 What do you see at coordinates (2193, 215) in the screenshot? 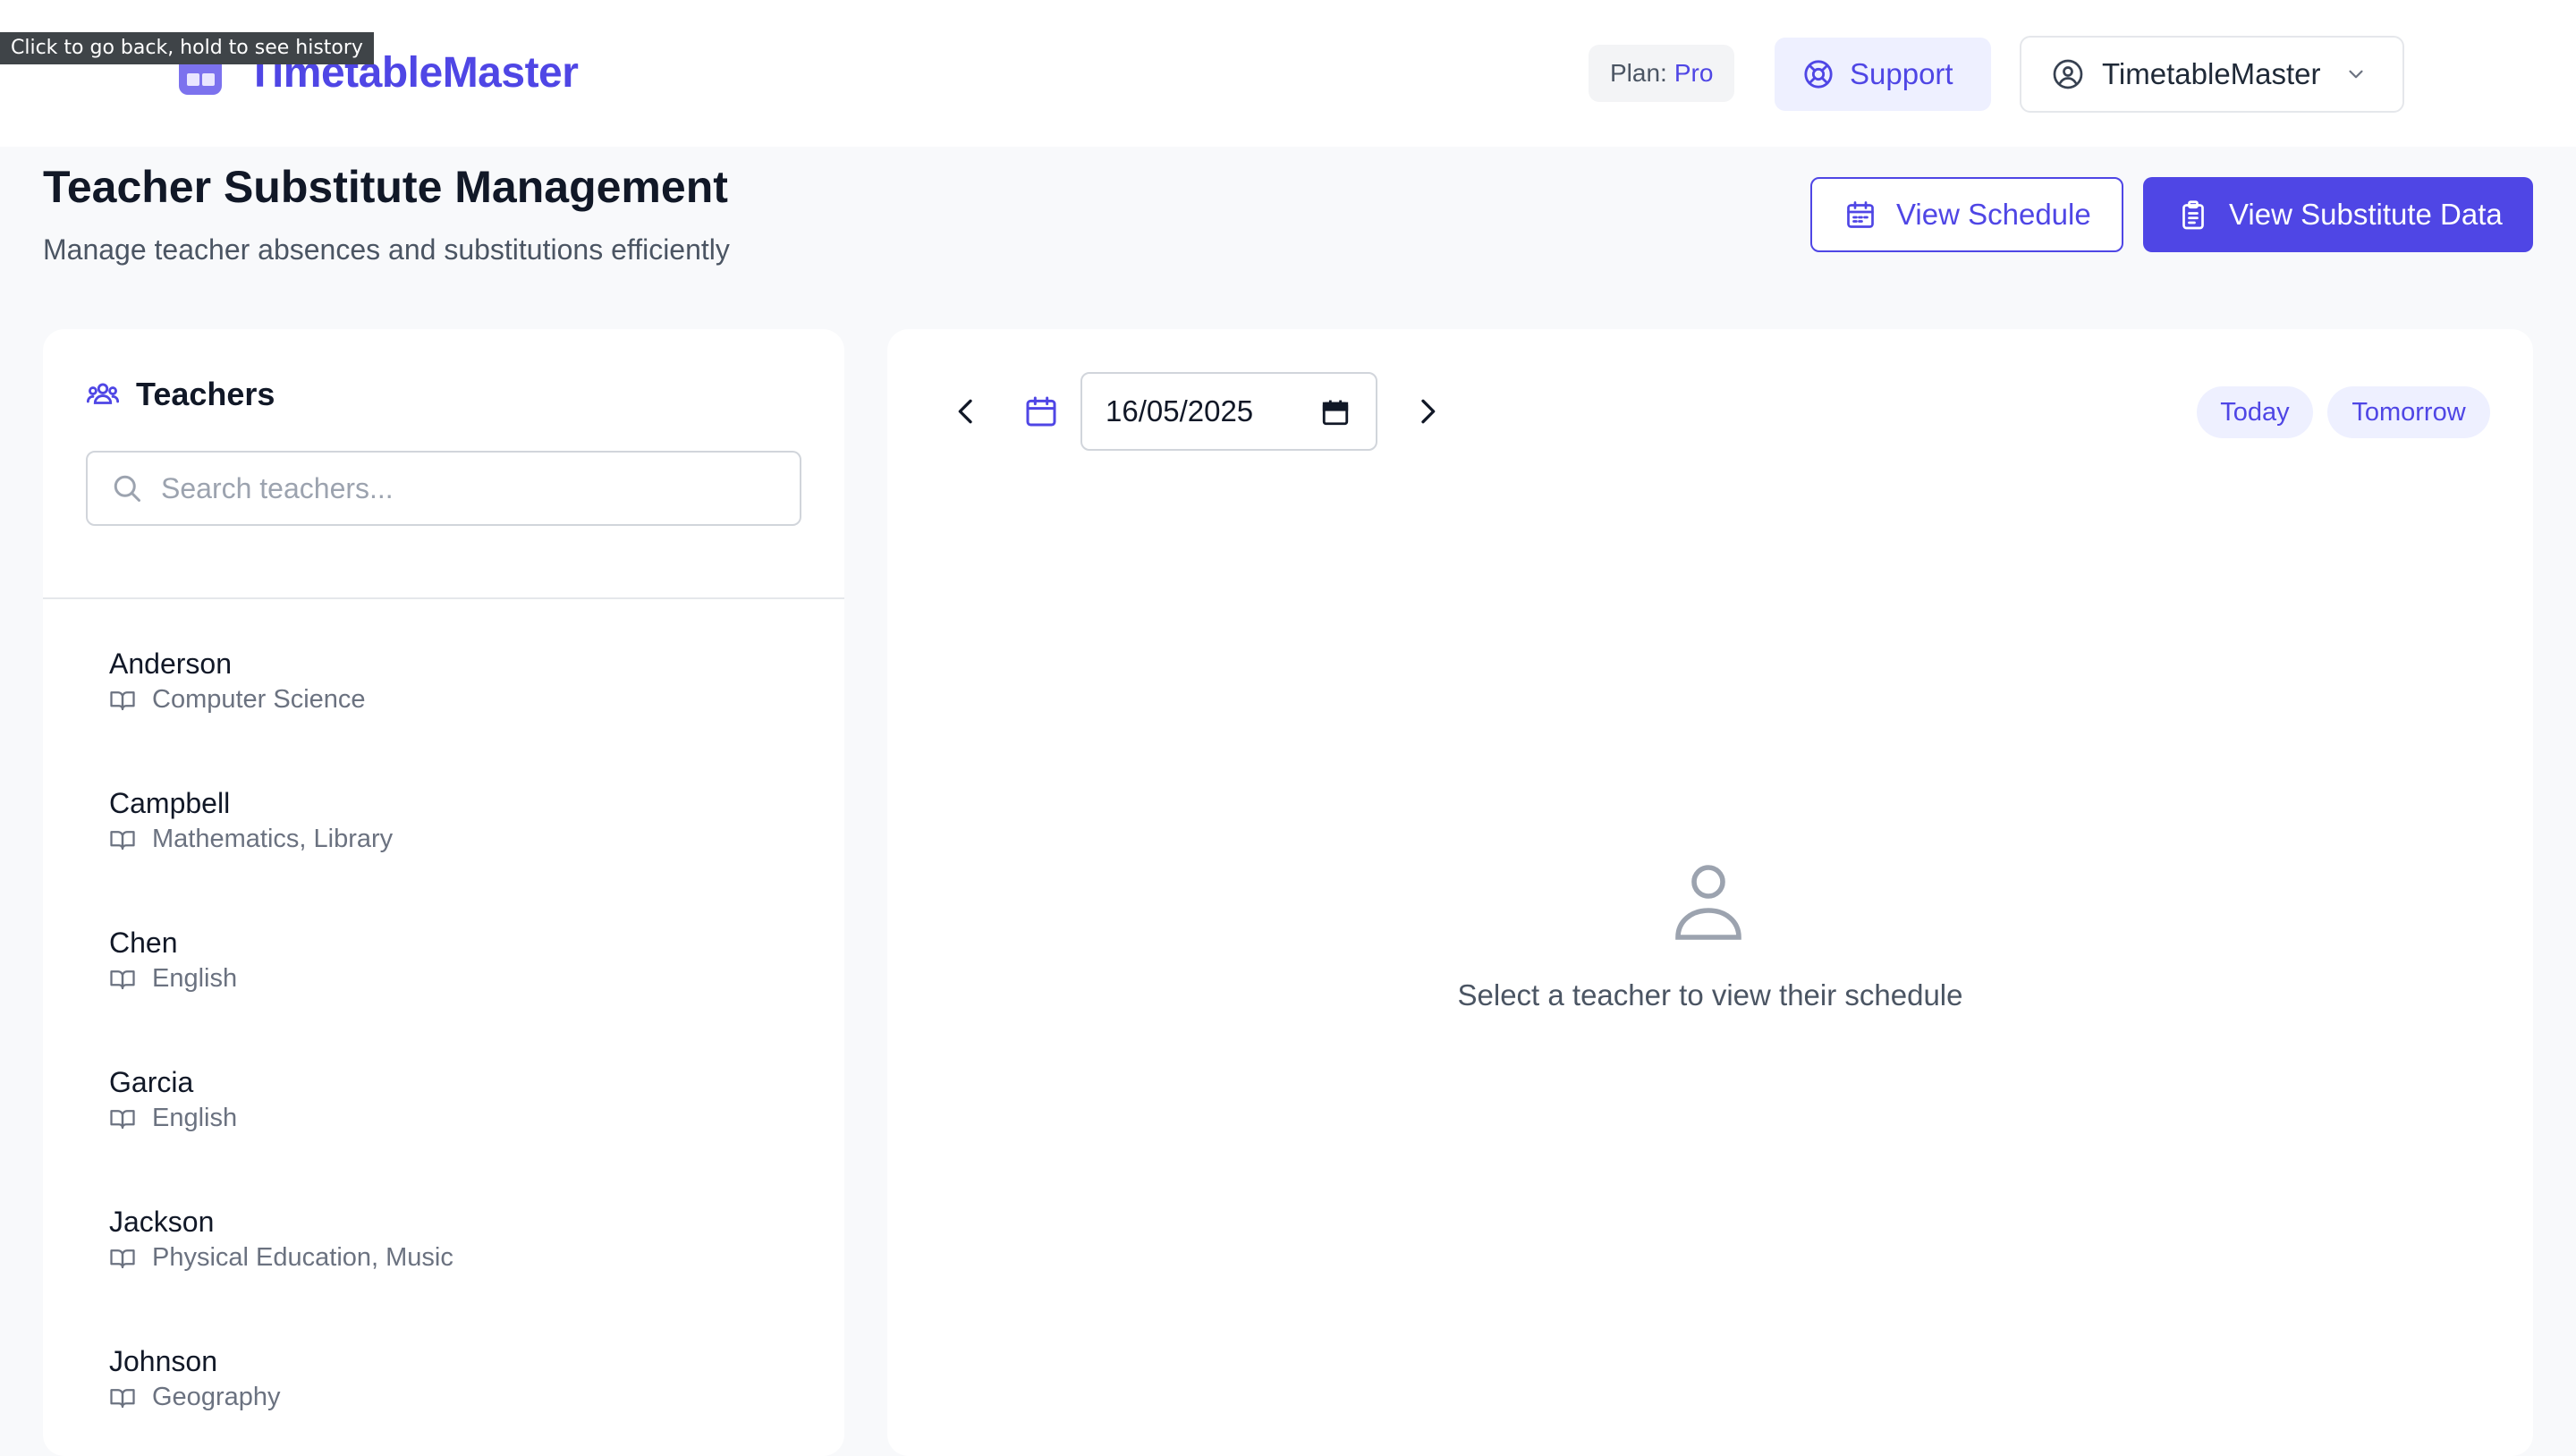
I see `clipboard-icon` at bounding box center [2193, 215].